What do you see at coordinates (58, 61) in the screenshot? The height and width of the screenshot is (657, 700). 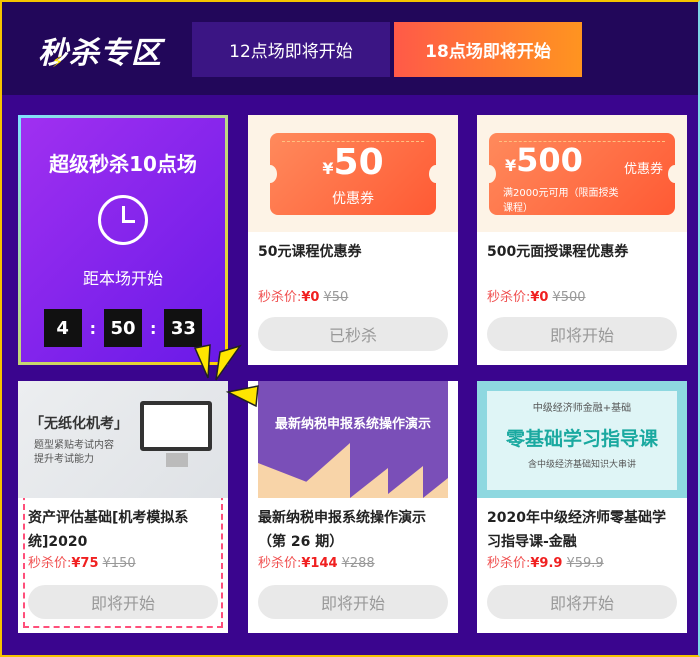 I see `lightning-icon: ⚡` at bounding box center [58, 61].